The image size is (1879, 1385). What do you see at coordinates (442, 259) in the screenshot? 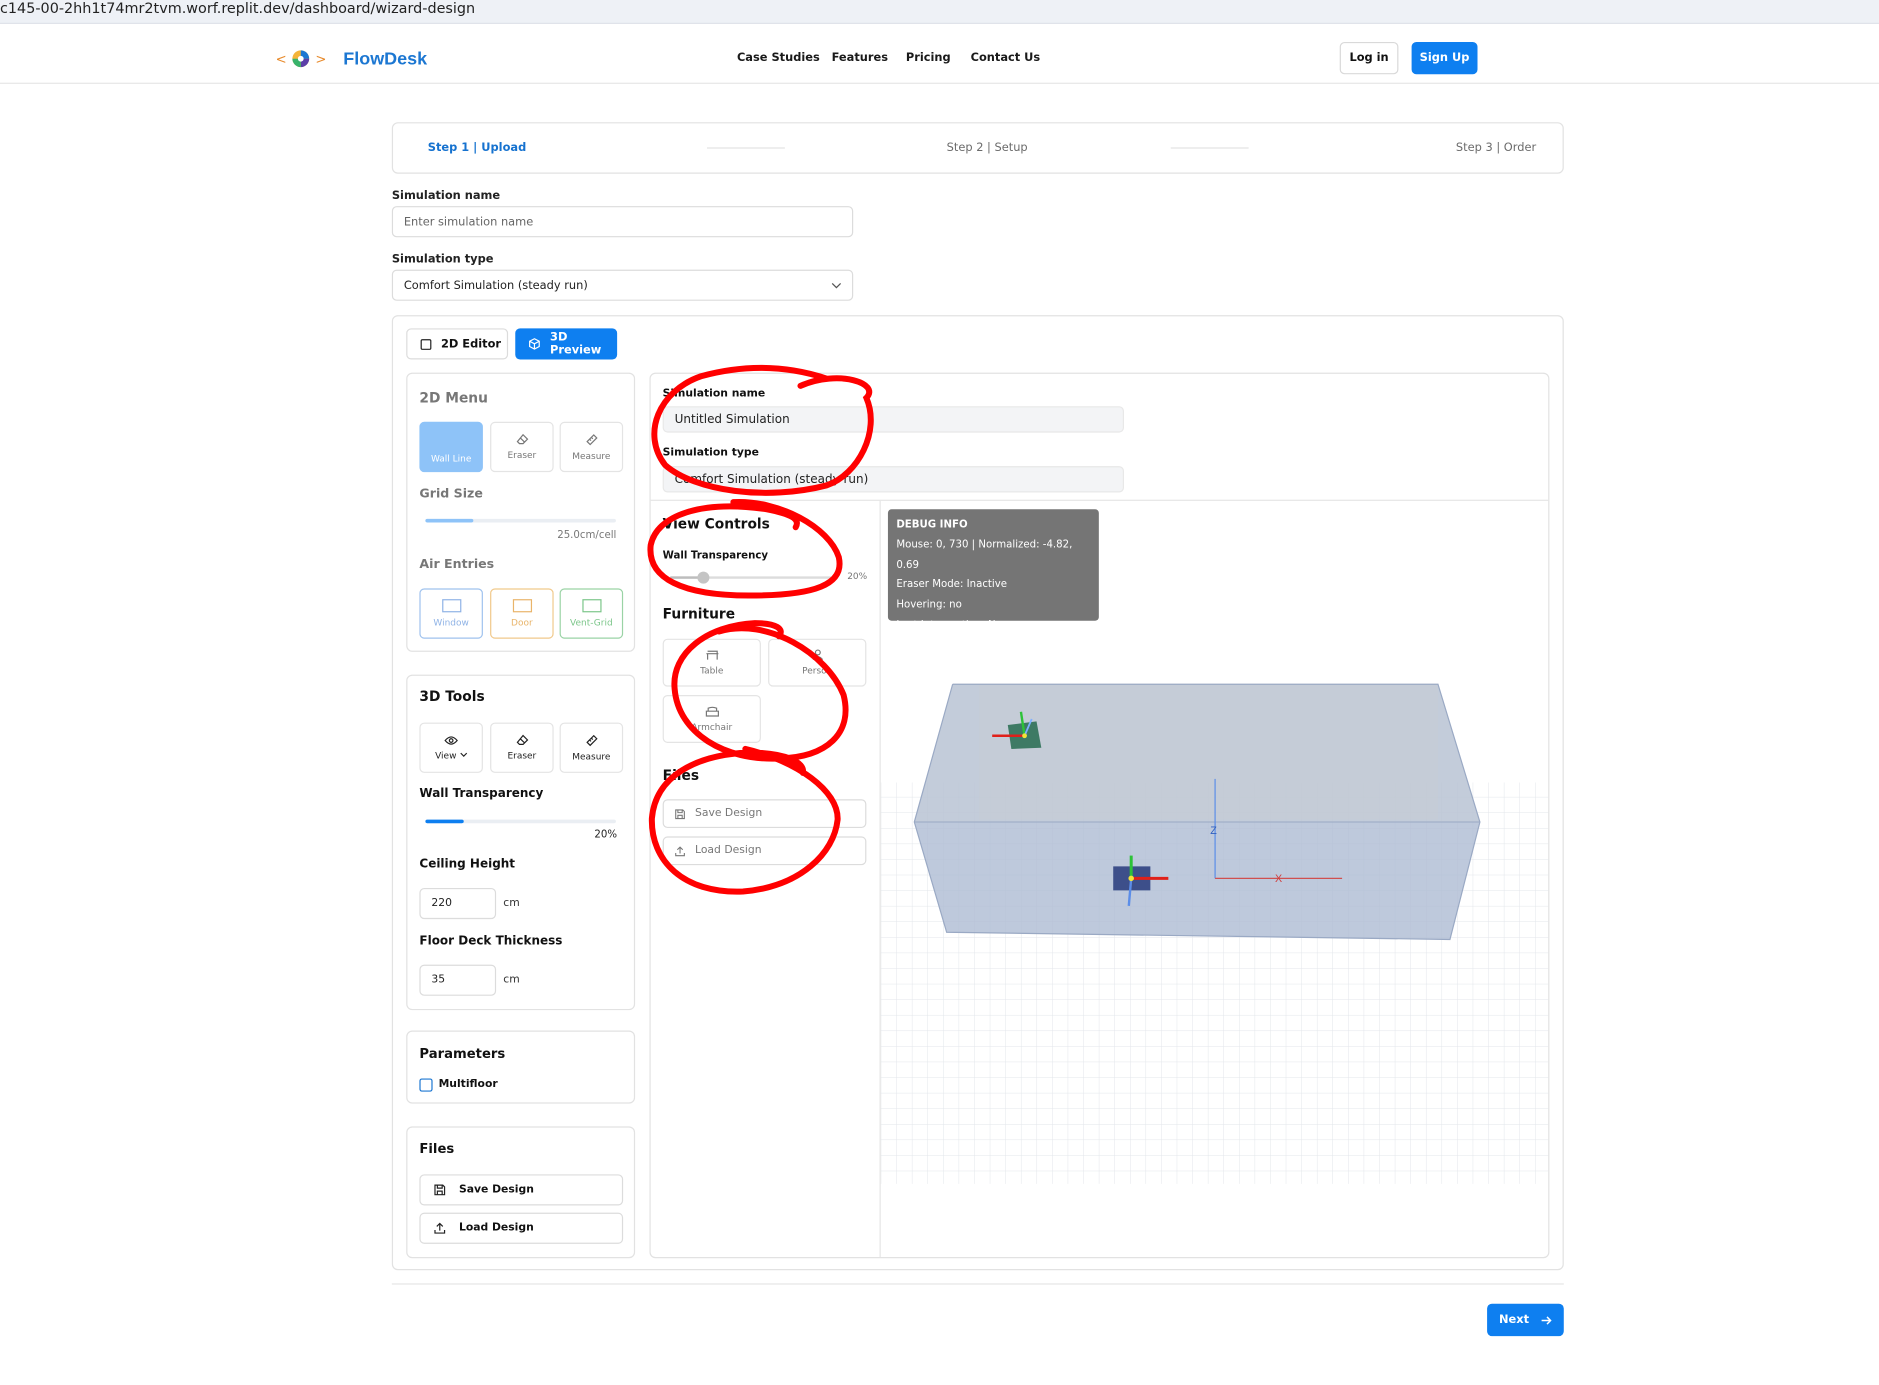
I see `simulation-type-label: Simulation type` at bounding box center [442, 259].